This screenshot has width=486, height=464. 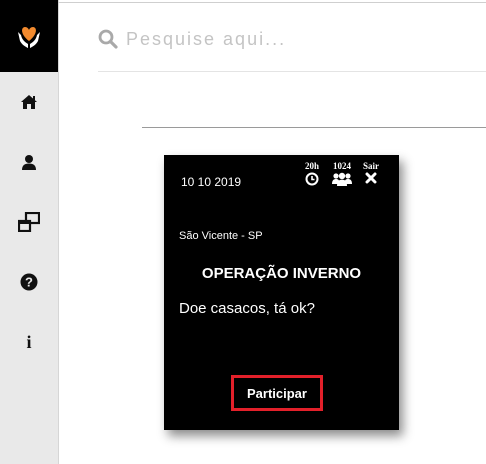 I want to click on event-participants: 1024, so click(x=342, y=173).